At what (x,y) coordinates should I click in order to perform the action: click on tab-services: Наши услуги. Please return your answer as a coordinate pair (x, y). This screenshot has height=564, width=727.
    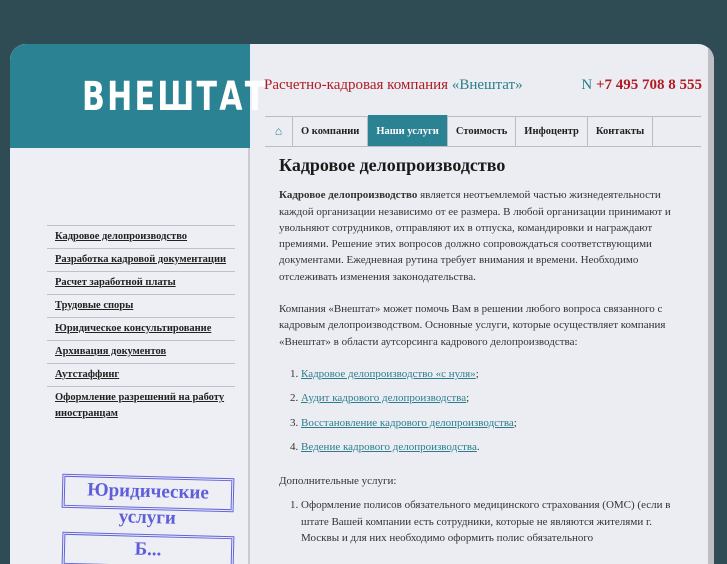
    Looking at the image, I should click on (408, 130).